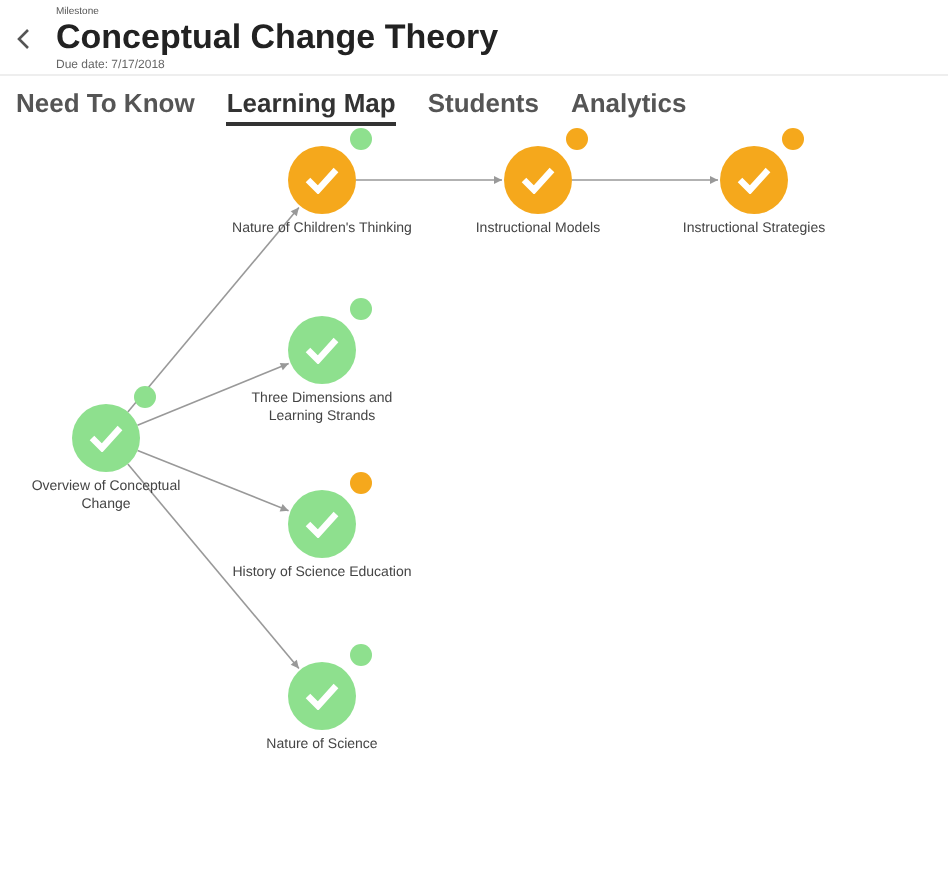 This screenshot has width=948, height=886. Describe the element at coordinates (277, 37) in the screenshot. I see `page-title: Conceptual Change Theory` at that location.